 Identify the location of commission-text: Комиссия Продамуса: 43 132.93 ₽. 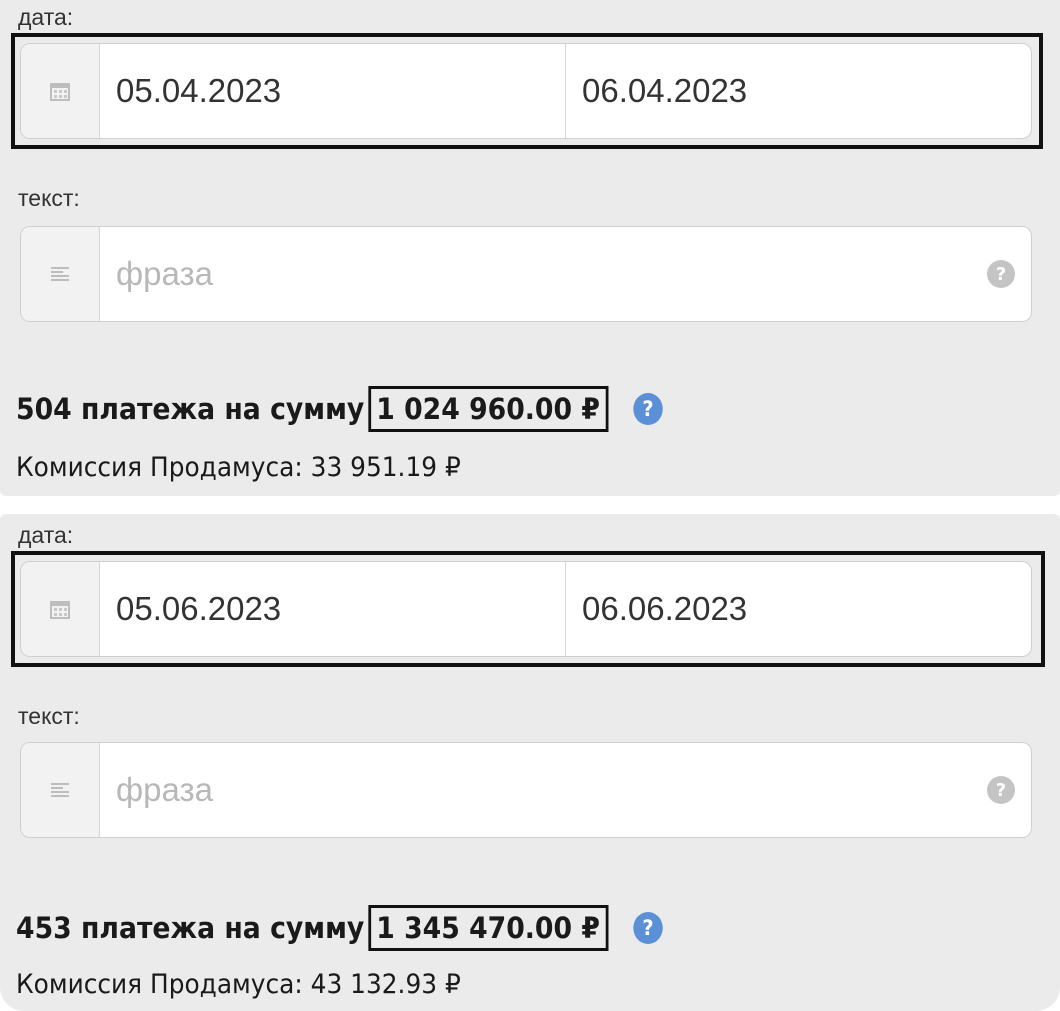
(238, 984).